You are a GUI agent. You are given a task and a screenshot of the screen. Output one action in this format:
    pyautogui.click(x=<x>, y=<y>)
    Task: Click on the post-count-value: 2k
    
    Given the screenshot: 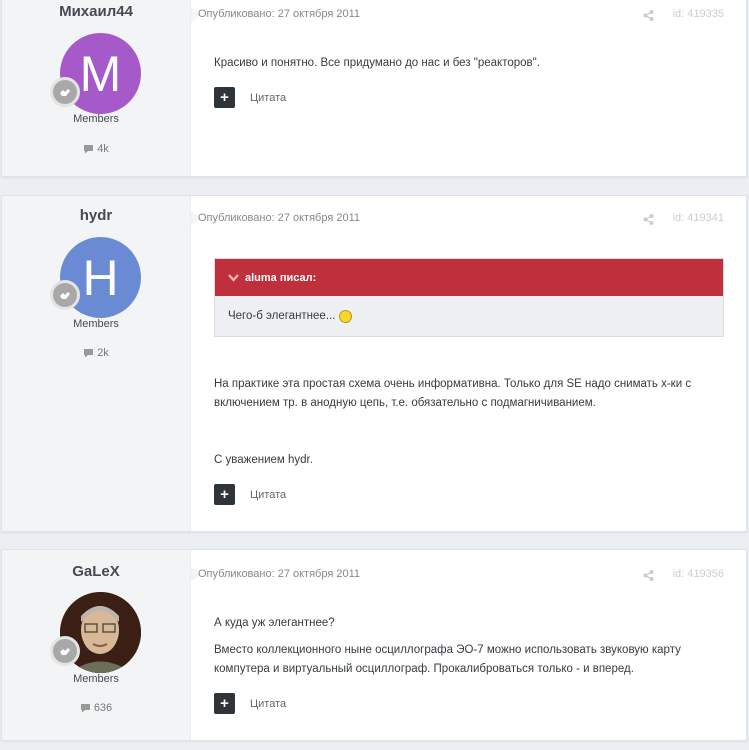 What is the action you would take?
    pyautogui.click(x=103, y=353)
    